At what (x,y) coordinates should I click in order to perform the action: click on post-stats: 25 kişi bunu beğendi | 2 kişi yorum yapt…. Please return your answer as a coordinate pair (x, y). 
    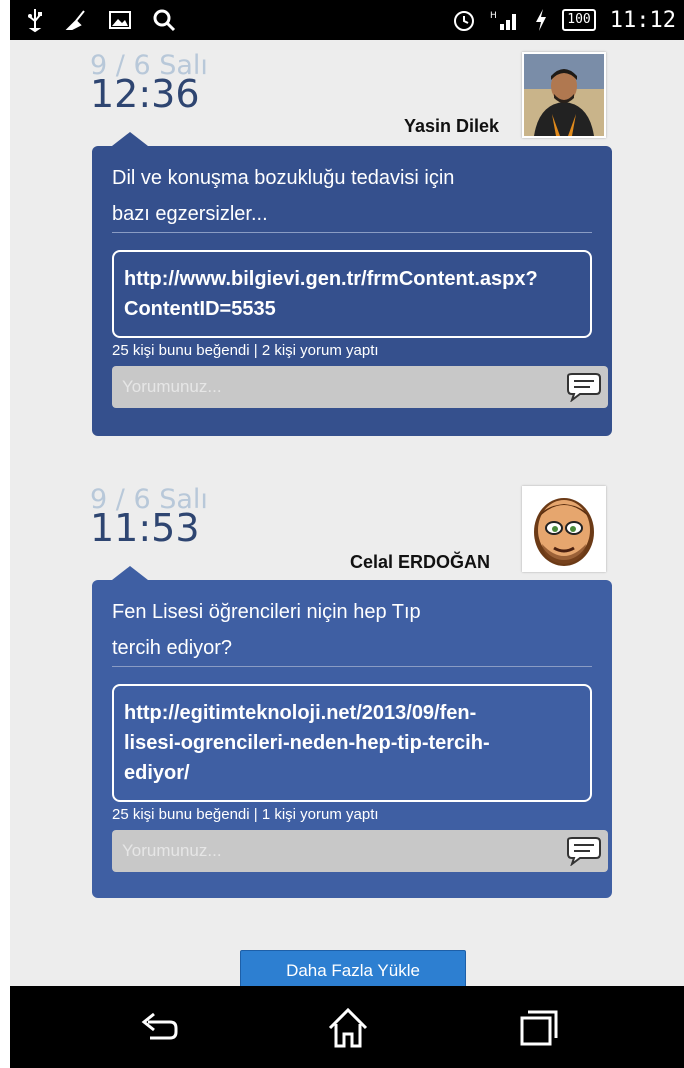
    Looking at the image, I should click on (245, 350).